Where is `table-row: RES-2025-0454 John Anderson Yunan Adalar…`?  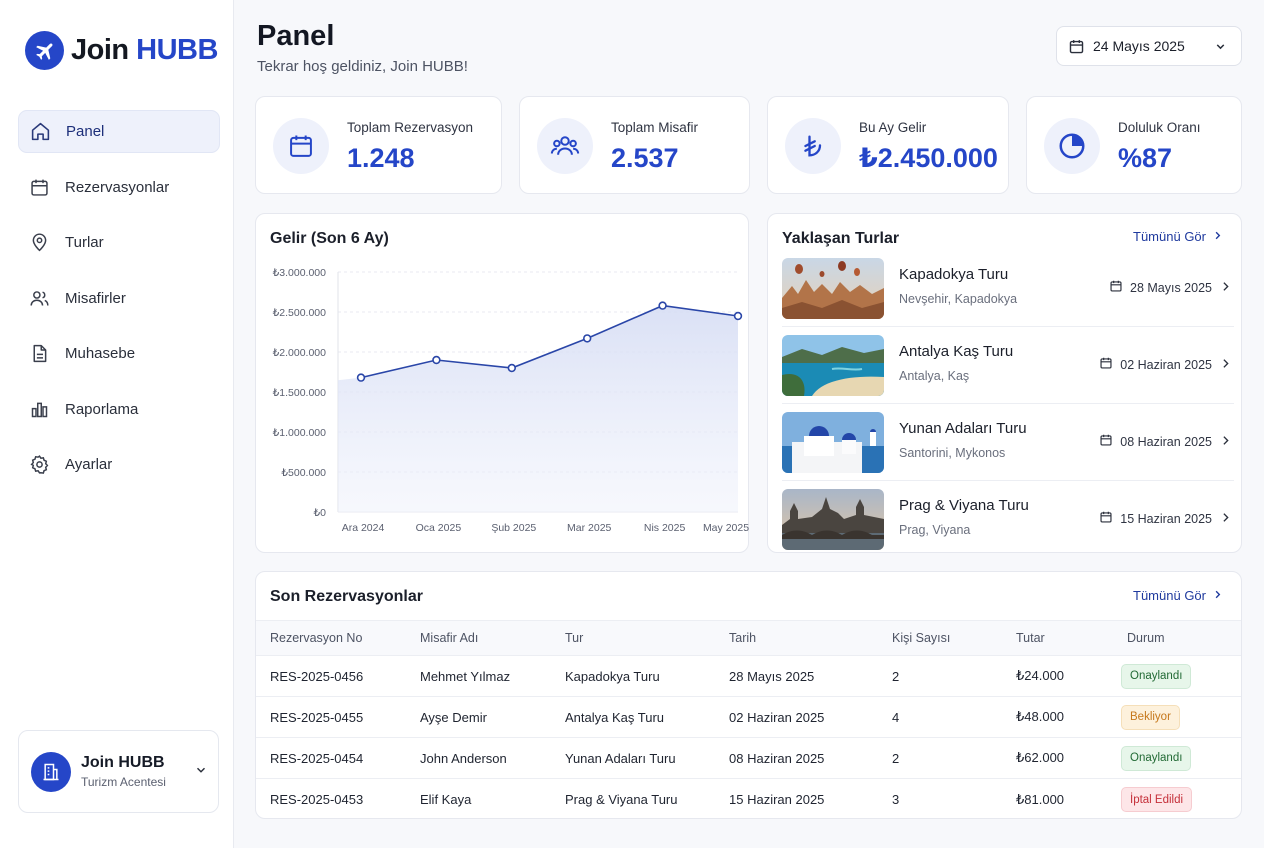
table-row: RES-2025-0454 John Anderson Yunan Adalar… is located at coordinates (748, 758).